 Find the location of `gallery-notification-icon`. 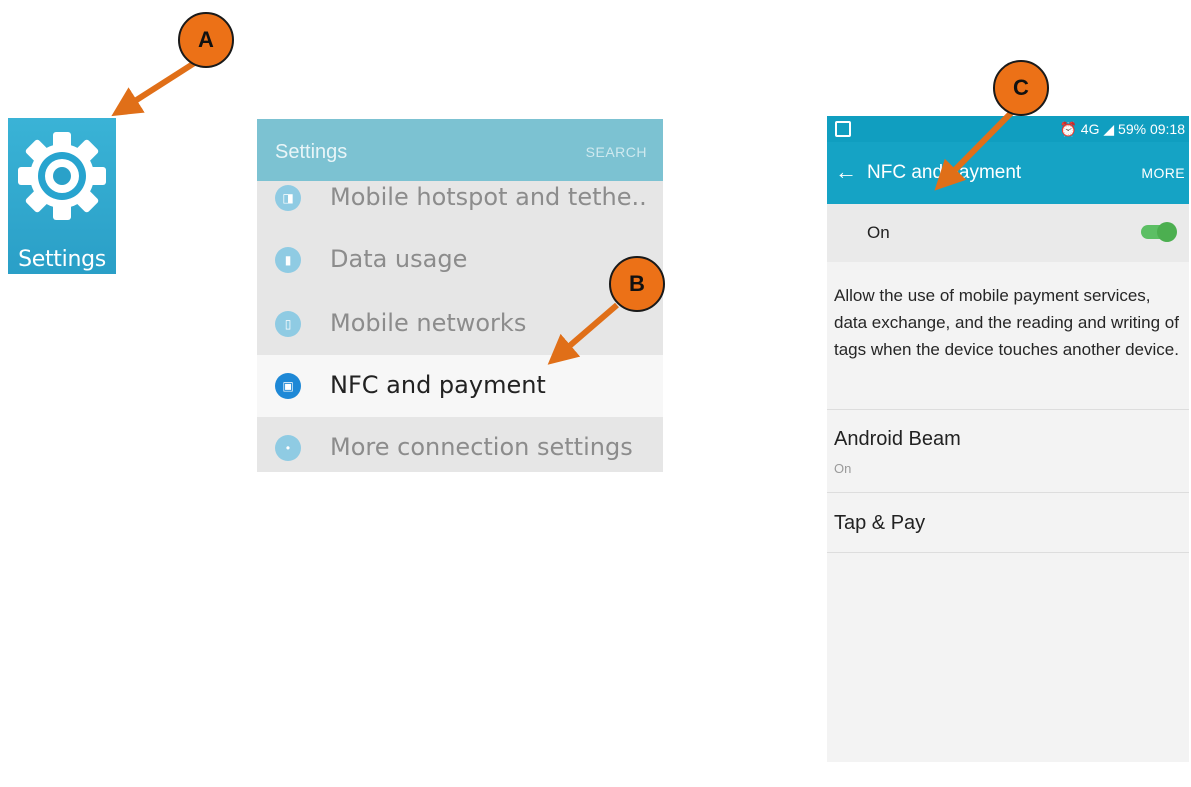

gallery-notification-icon is located at coordinates (843, 129).